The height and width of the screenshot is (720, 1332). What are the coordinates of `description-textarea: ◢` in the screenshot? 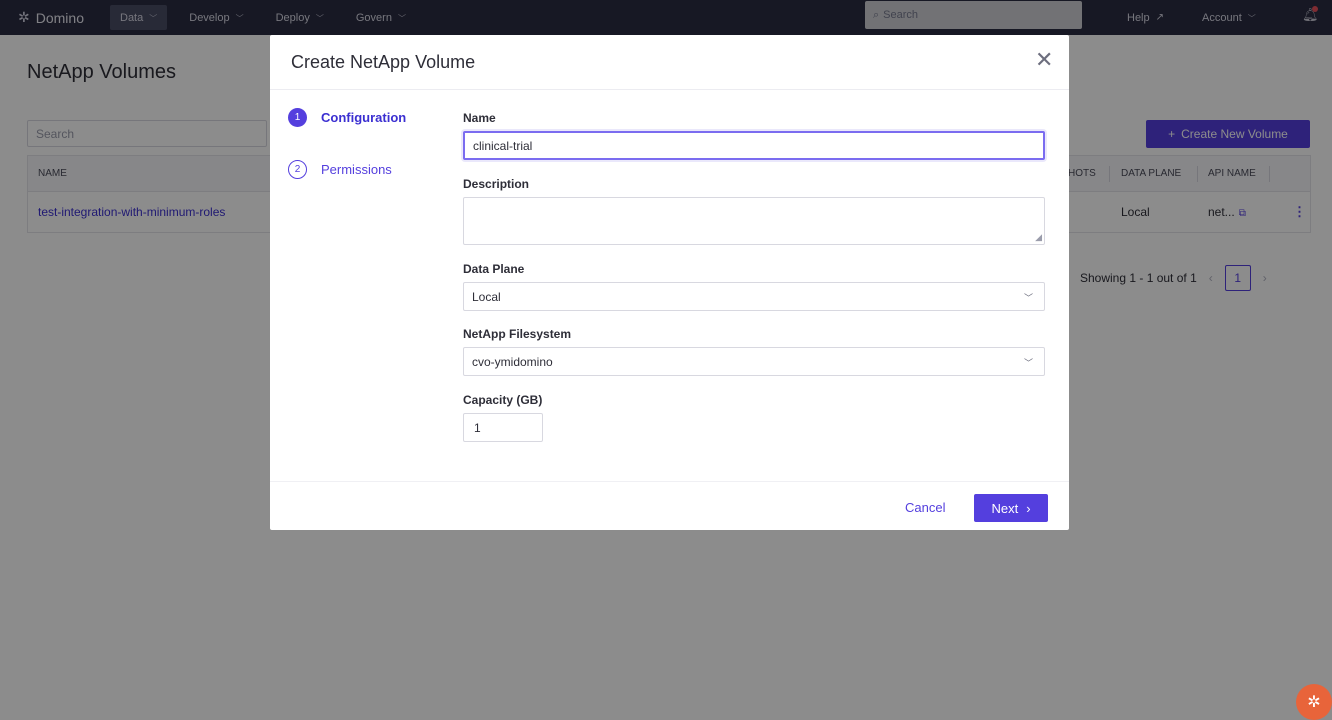 It's located at (754, 221).